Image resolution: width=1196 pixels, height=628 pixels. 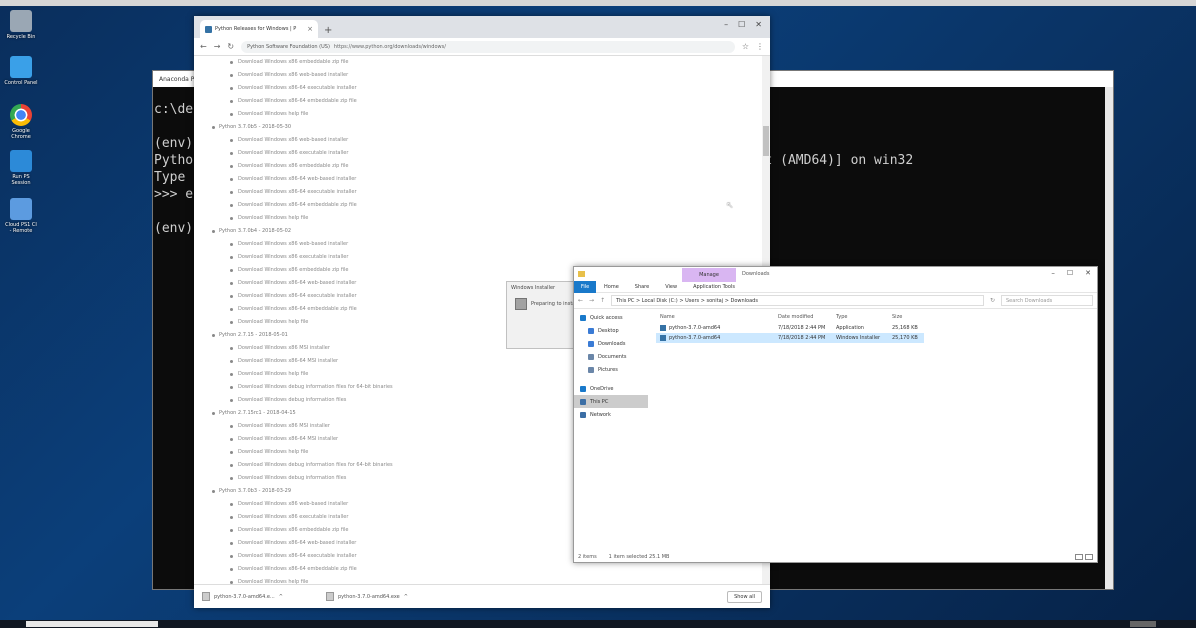 I want to click on release-title: Python 3.7.0b5 - 2018-05-30, so click(x=491, y=127).